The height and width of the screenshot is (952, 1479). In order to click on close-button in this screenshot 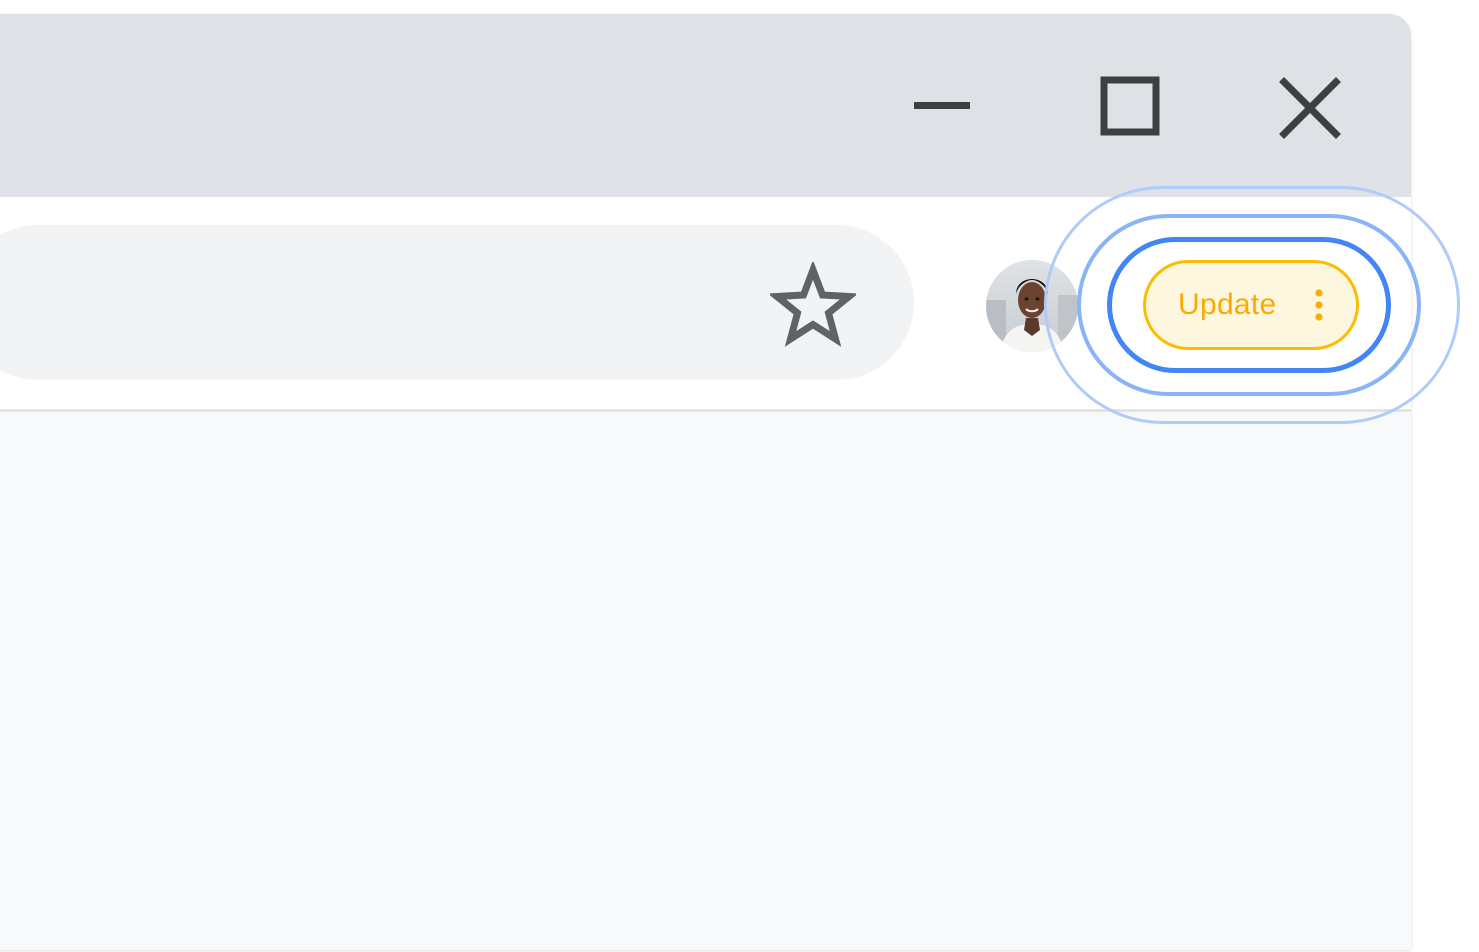, I will do `click(1310, 108)`.